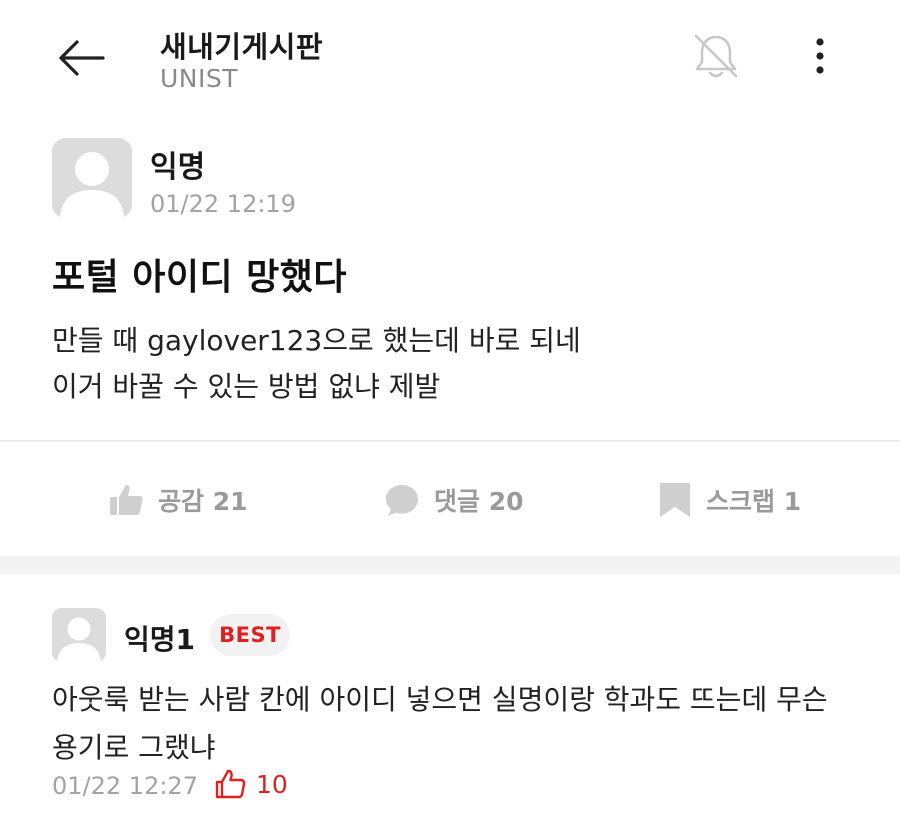 Image resolution: width=900 pixels, height=815 pixels. I want to click on more-vertical-icon, so click(820, 56).